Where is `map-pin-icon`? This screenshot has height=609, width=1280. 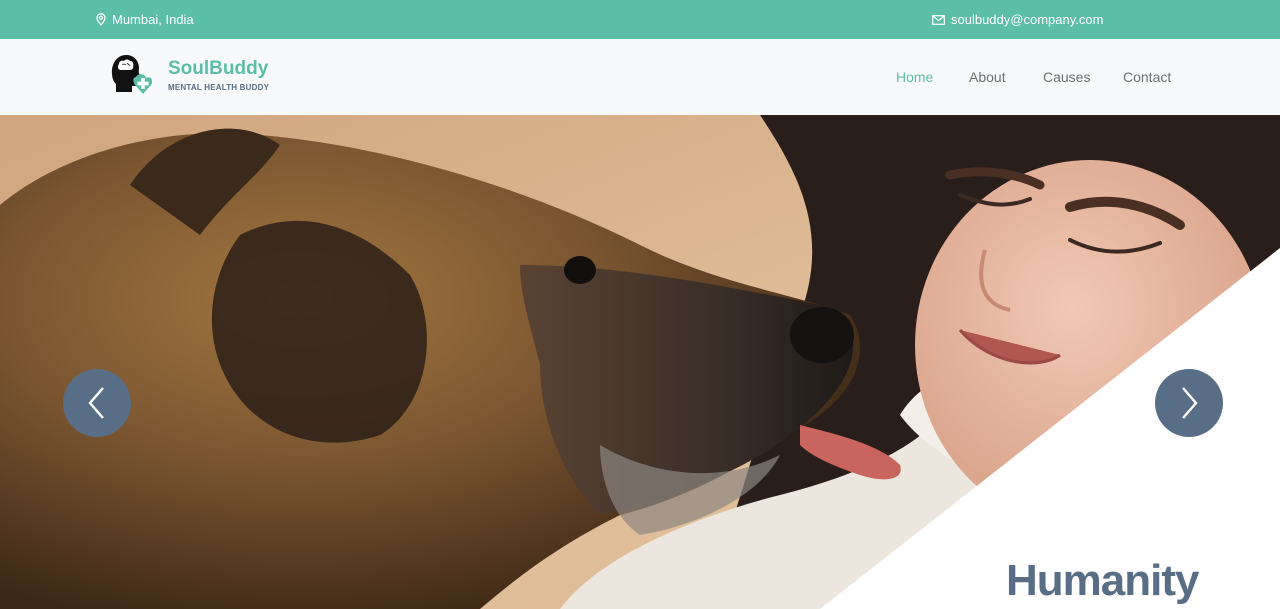
map-pin-icon is located at coordinates (101, 19).